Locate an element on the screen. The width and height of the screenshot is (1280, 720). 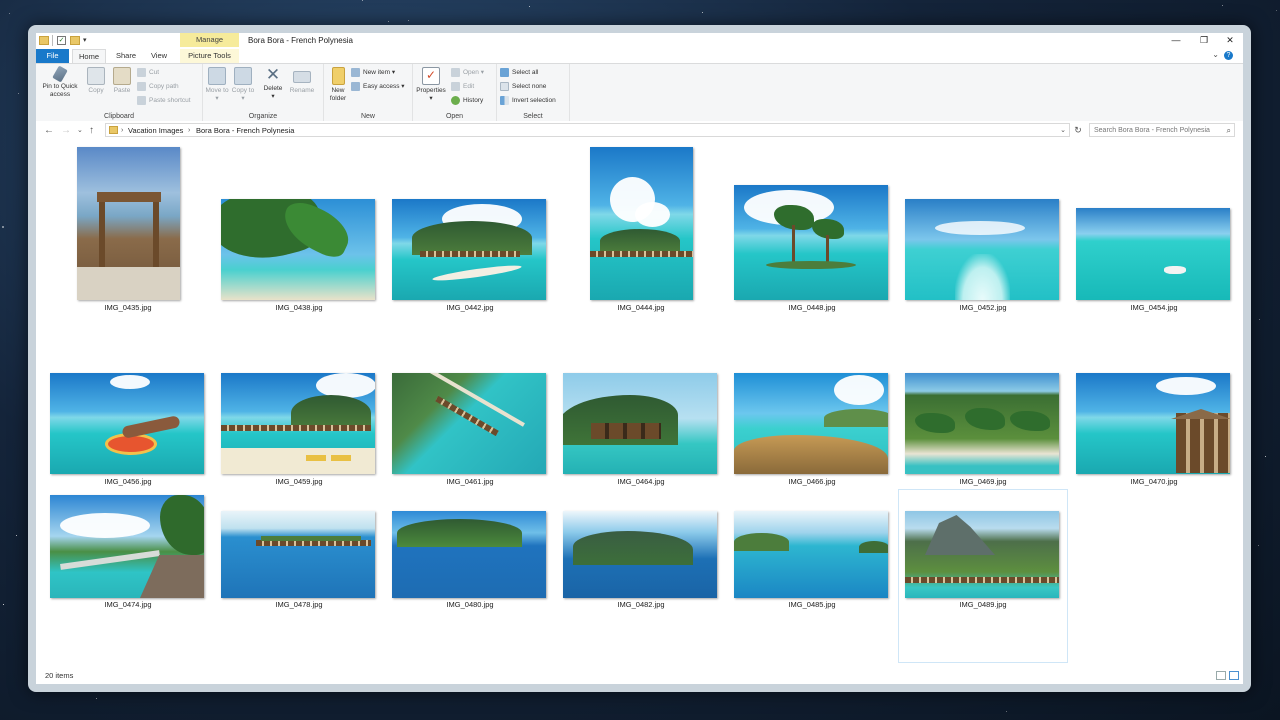
file-item: IMG_0464.jpg is located at coordinates (641, 402).